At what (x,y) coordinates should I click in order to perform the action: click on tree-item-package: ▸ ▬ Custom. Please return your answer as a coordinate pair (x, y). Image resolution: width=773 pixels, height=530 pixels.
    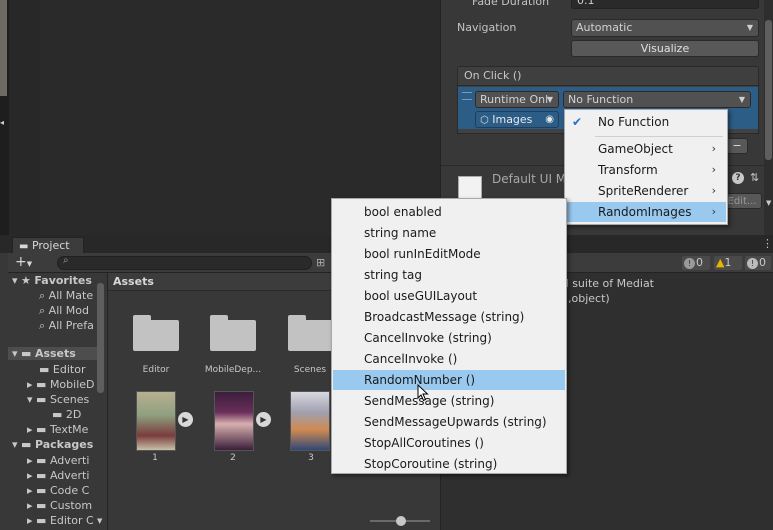
    Looking at the image, I should click on (59, 505).